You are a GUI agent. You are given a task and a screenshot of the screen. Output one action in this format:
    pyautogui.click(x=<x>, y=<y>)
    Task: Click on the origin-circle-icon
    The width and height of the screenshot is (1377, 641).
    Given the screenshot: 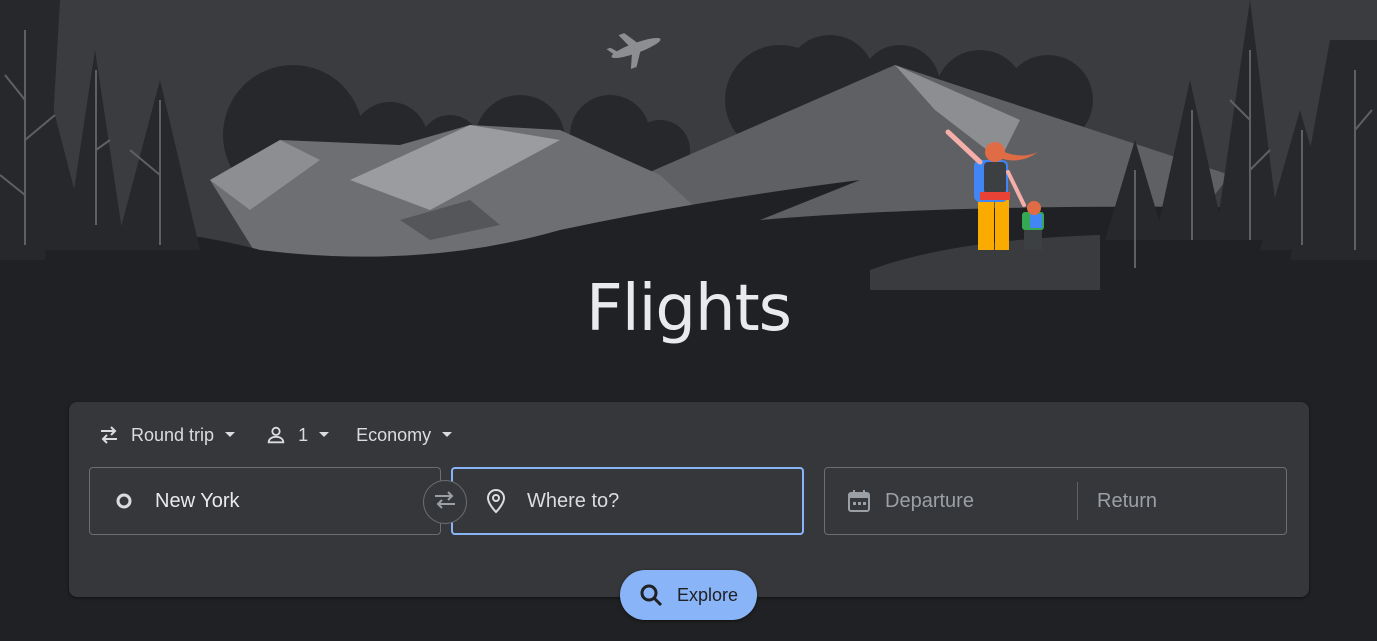 What is the action you would take?
    pyautogui.click(x=124, y=501)
    